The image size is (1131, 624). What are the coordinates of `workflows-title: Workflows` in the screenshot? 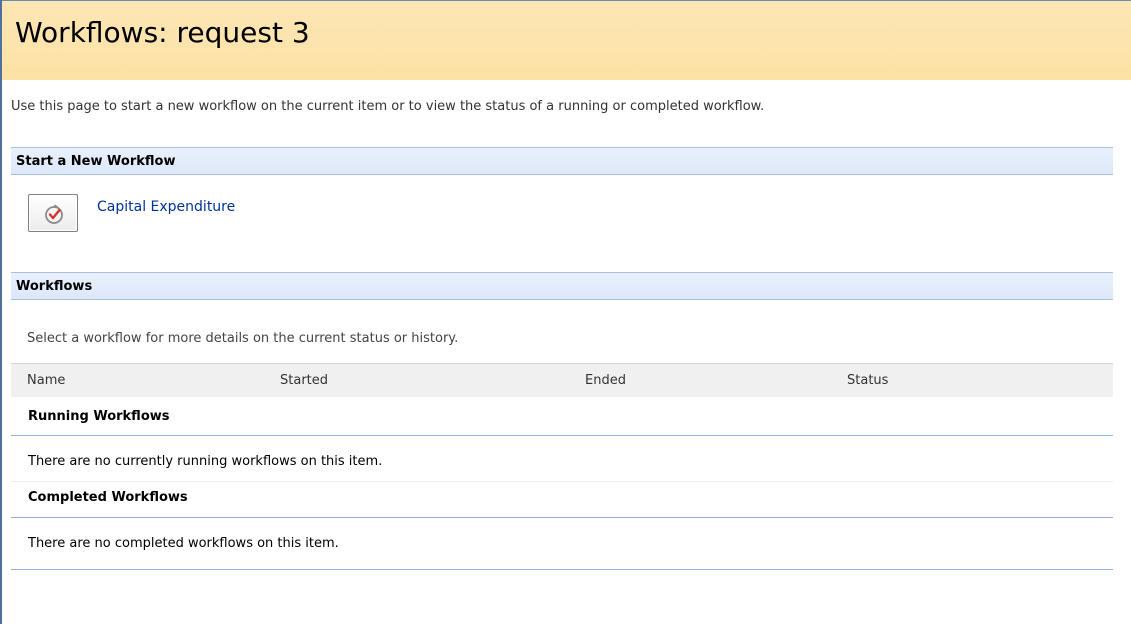 It's located at (54, 286).